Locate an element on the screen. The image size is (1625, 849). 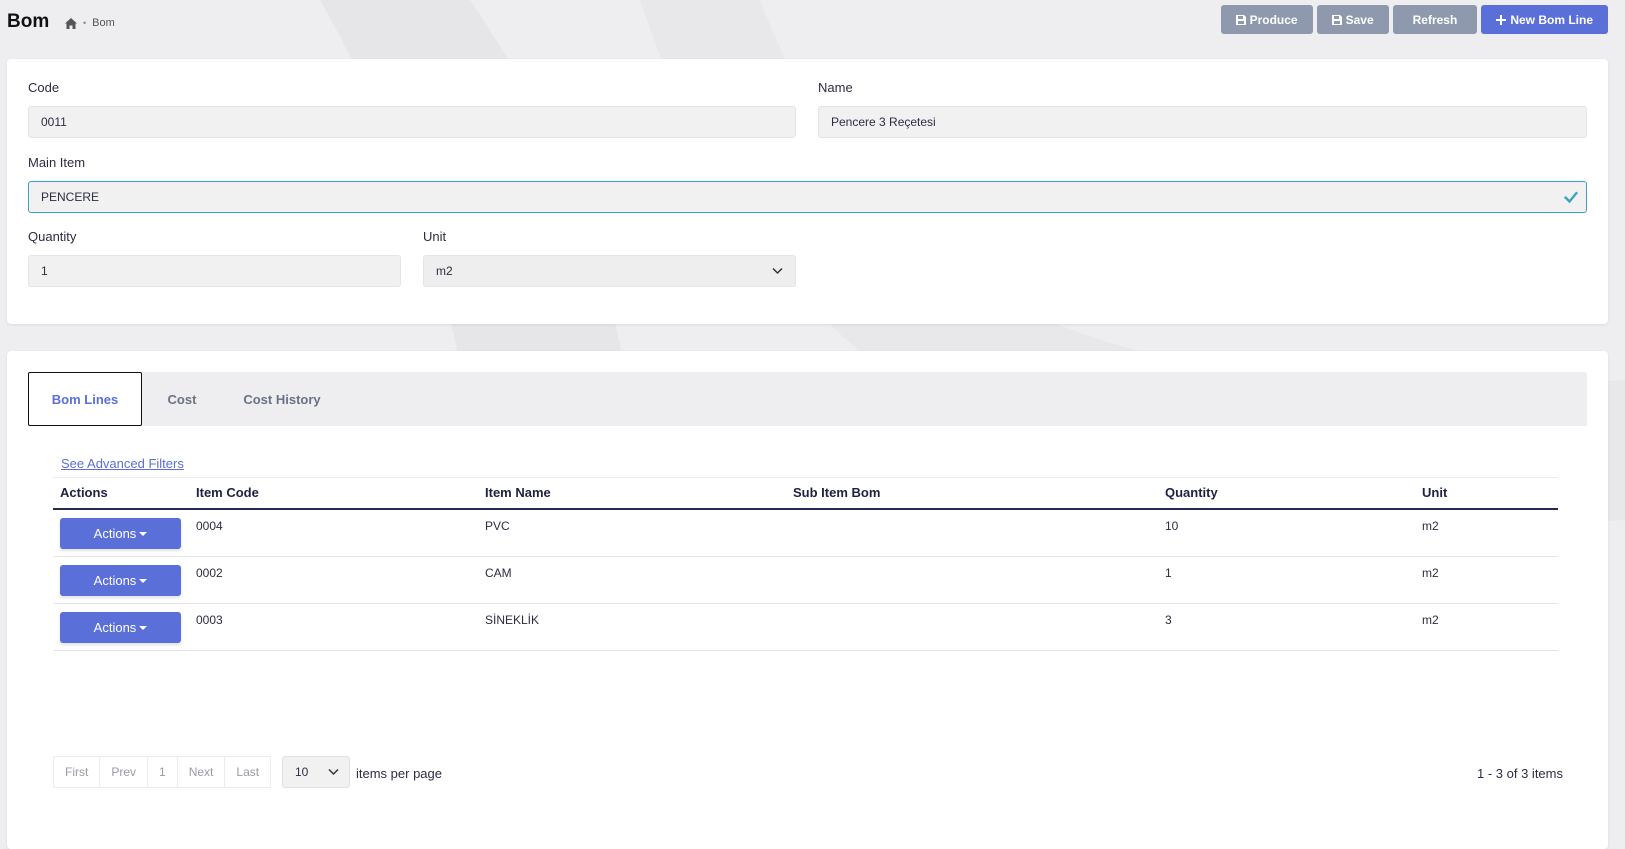
quantity-label: Quantity is located at coordinates (52, 236).